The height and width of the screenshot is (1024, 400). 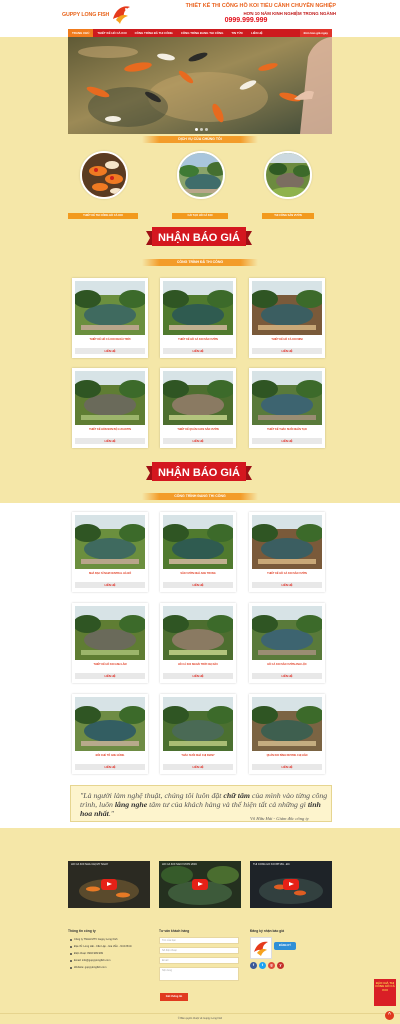 I want to click on email-input: Email, so click(x=199, y=960).